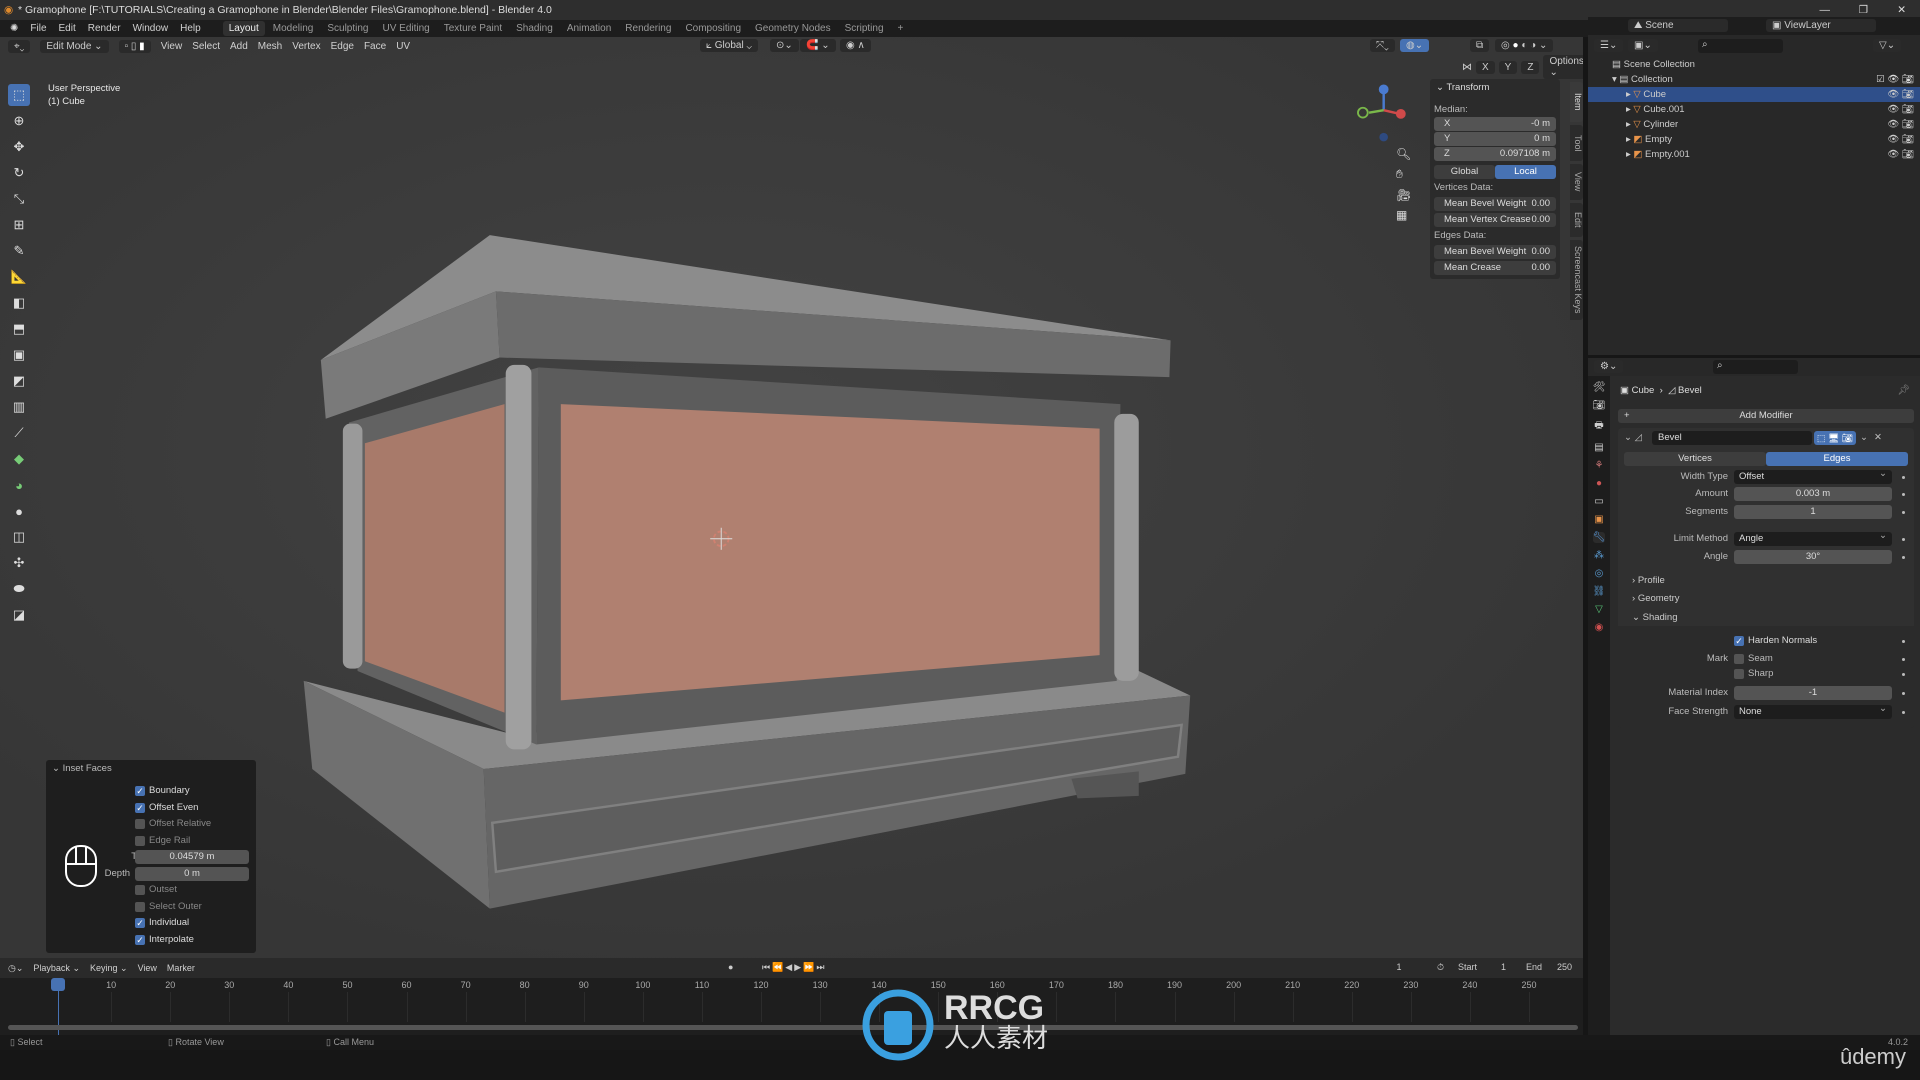 This screenshot has width=1920, height=1080. What do you see at coordinates (534, 28) in the screenshot?
I see `workspace-tab: Shading` at bounding box center [534, 28].